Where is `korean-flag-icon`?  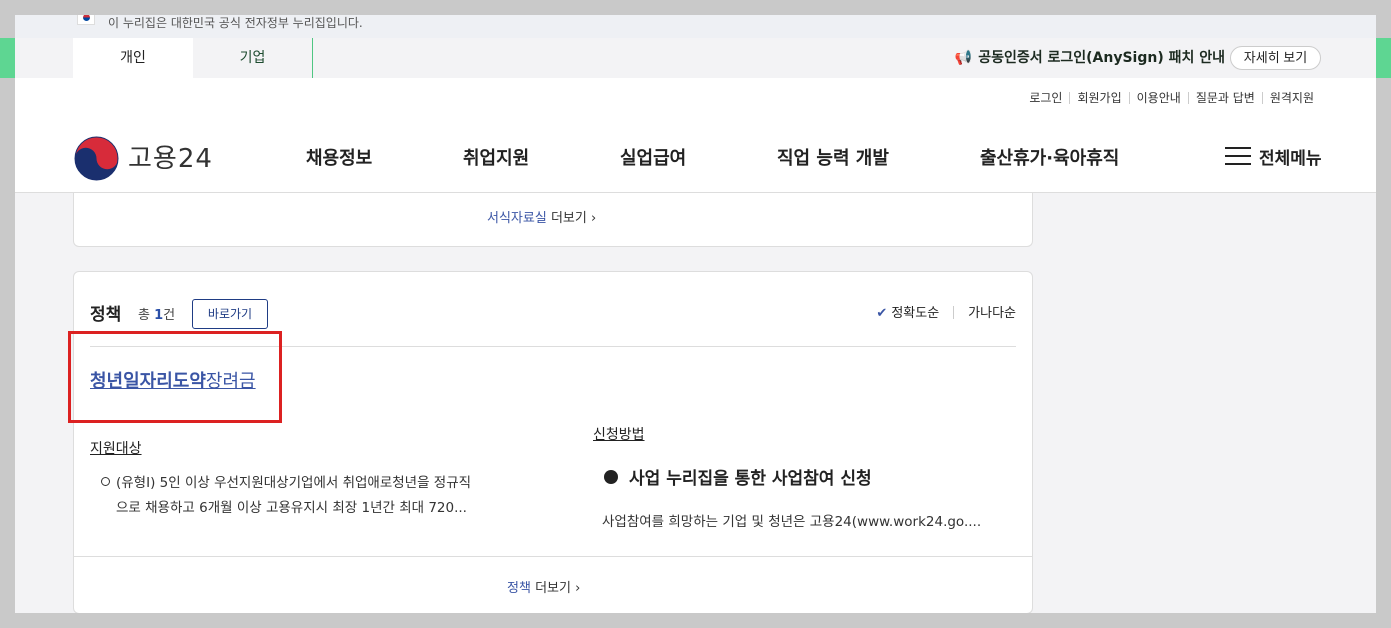
korean-flag-icon is located at coordinates (86, 20).